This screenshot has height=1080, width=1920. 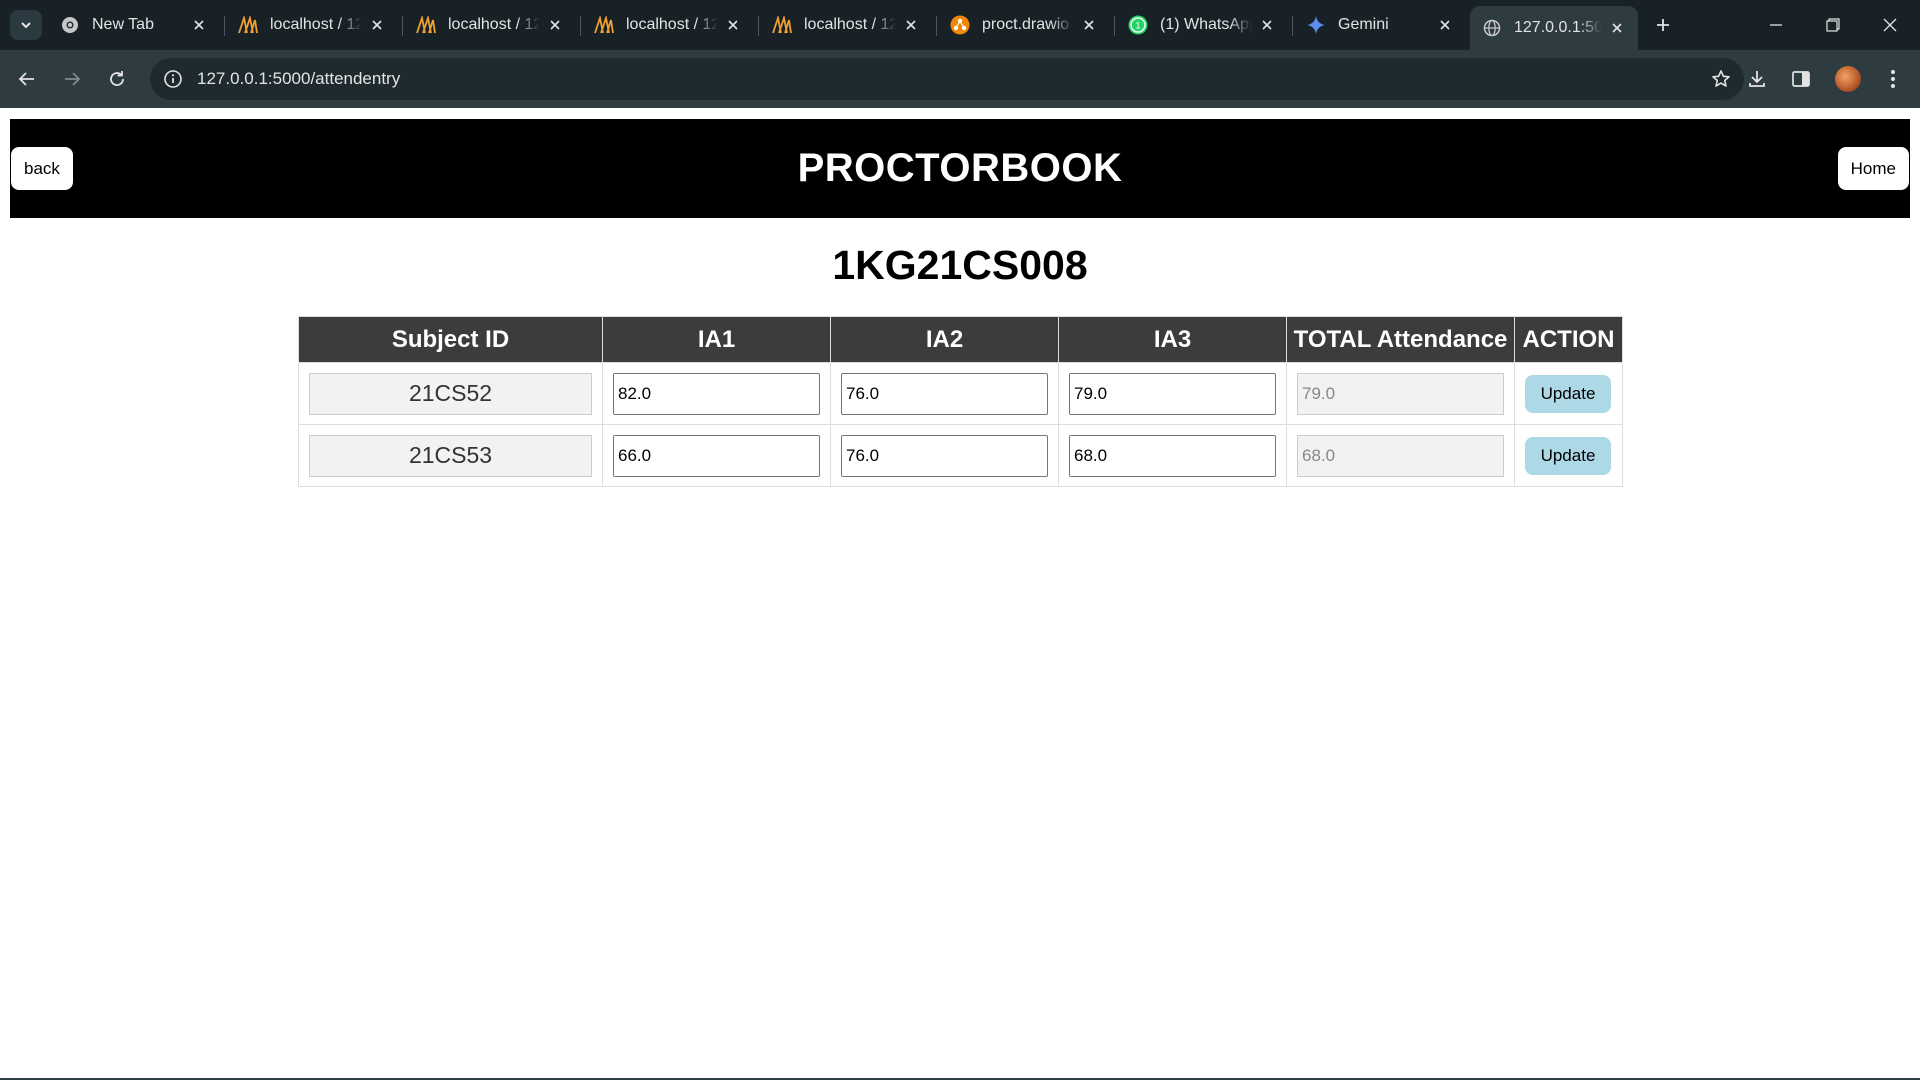 What do you see at coordinates (1873, 168) in the screenshot?
I see `home-button: Home` at bounding box center [1873, 168].